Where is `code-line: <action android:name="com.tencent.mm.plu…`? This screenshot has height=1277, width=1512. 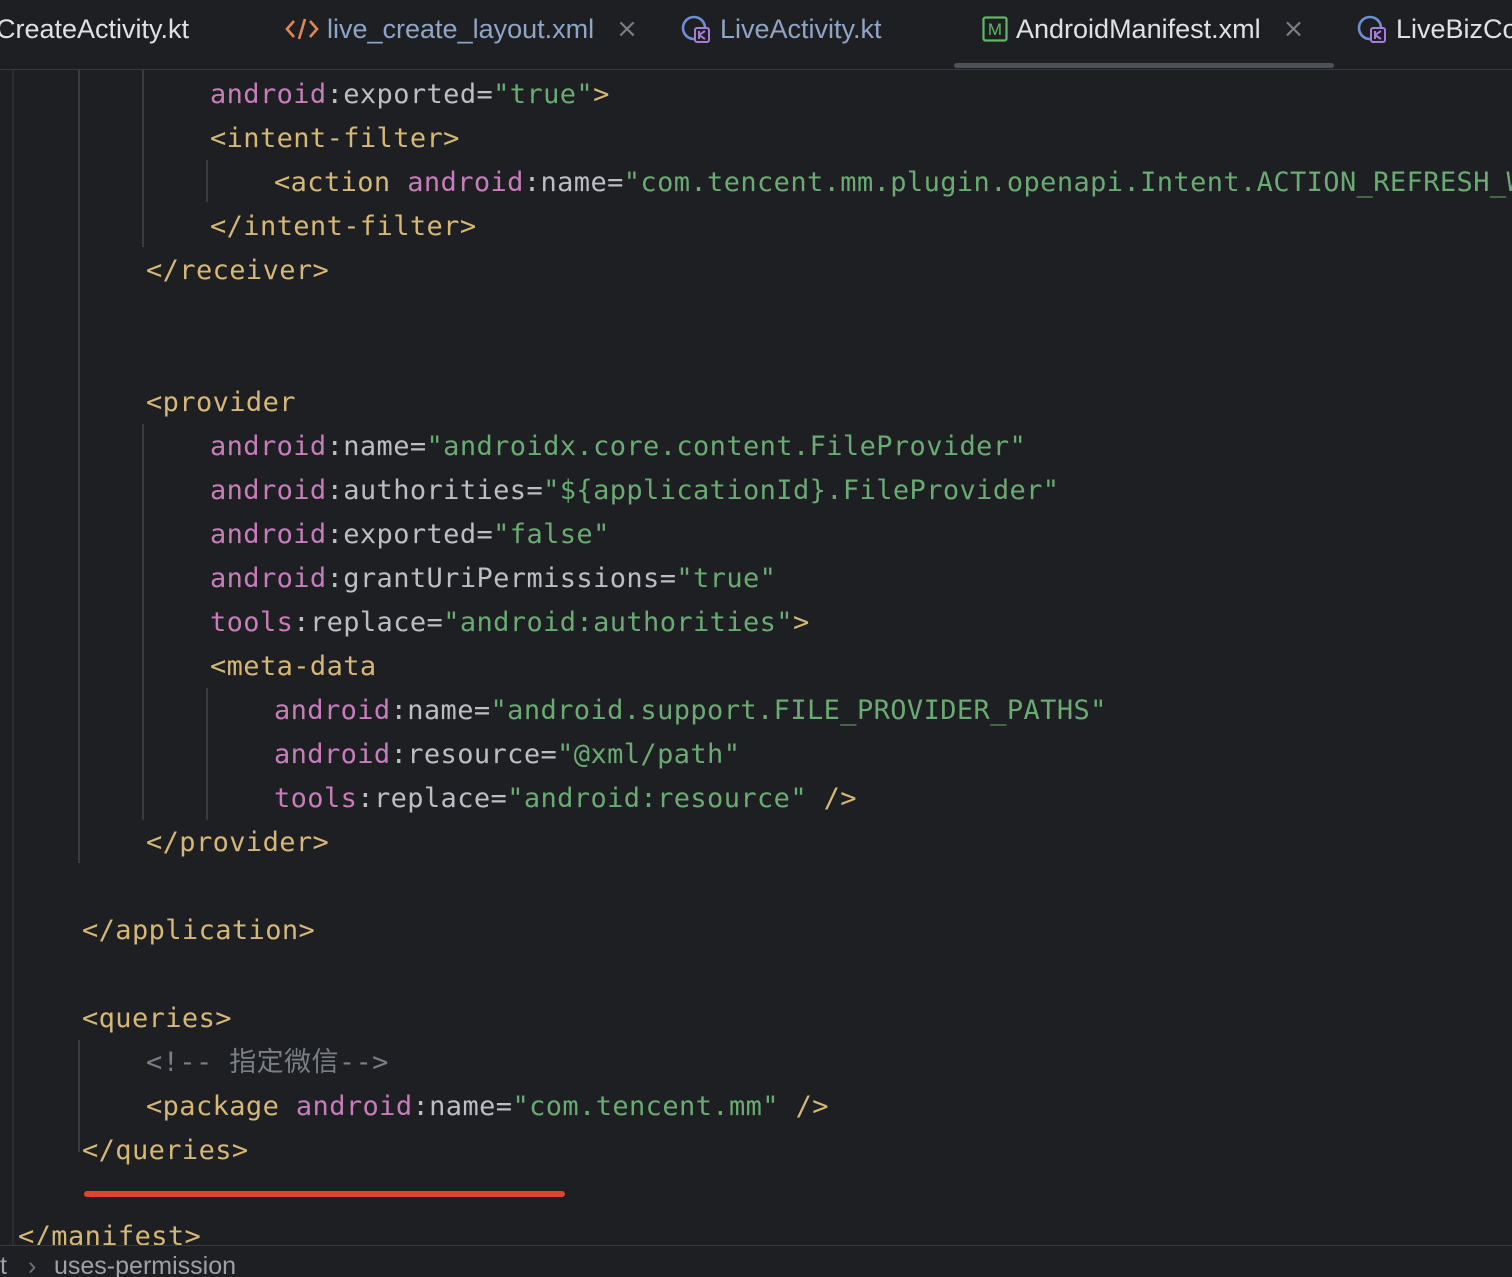
code-line: <action android:name="com.tencent.mm.plu… is located at coordinates (893, 182).